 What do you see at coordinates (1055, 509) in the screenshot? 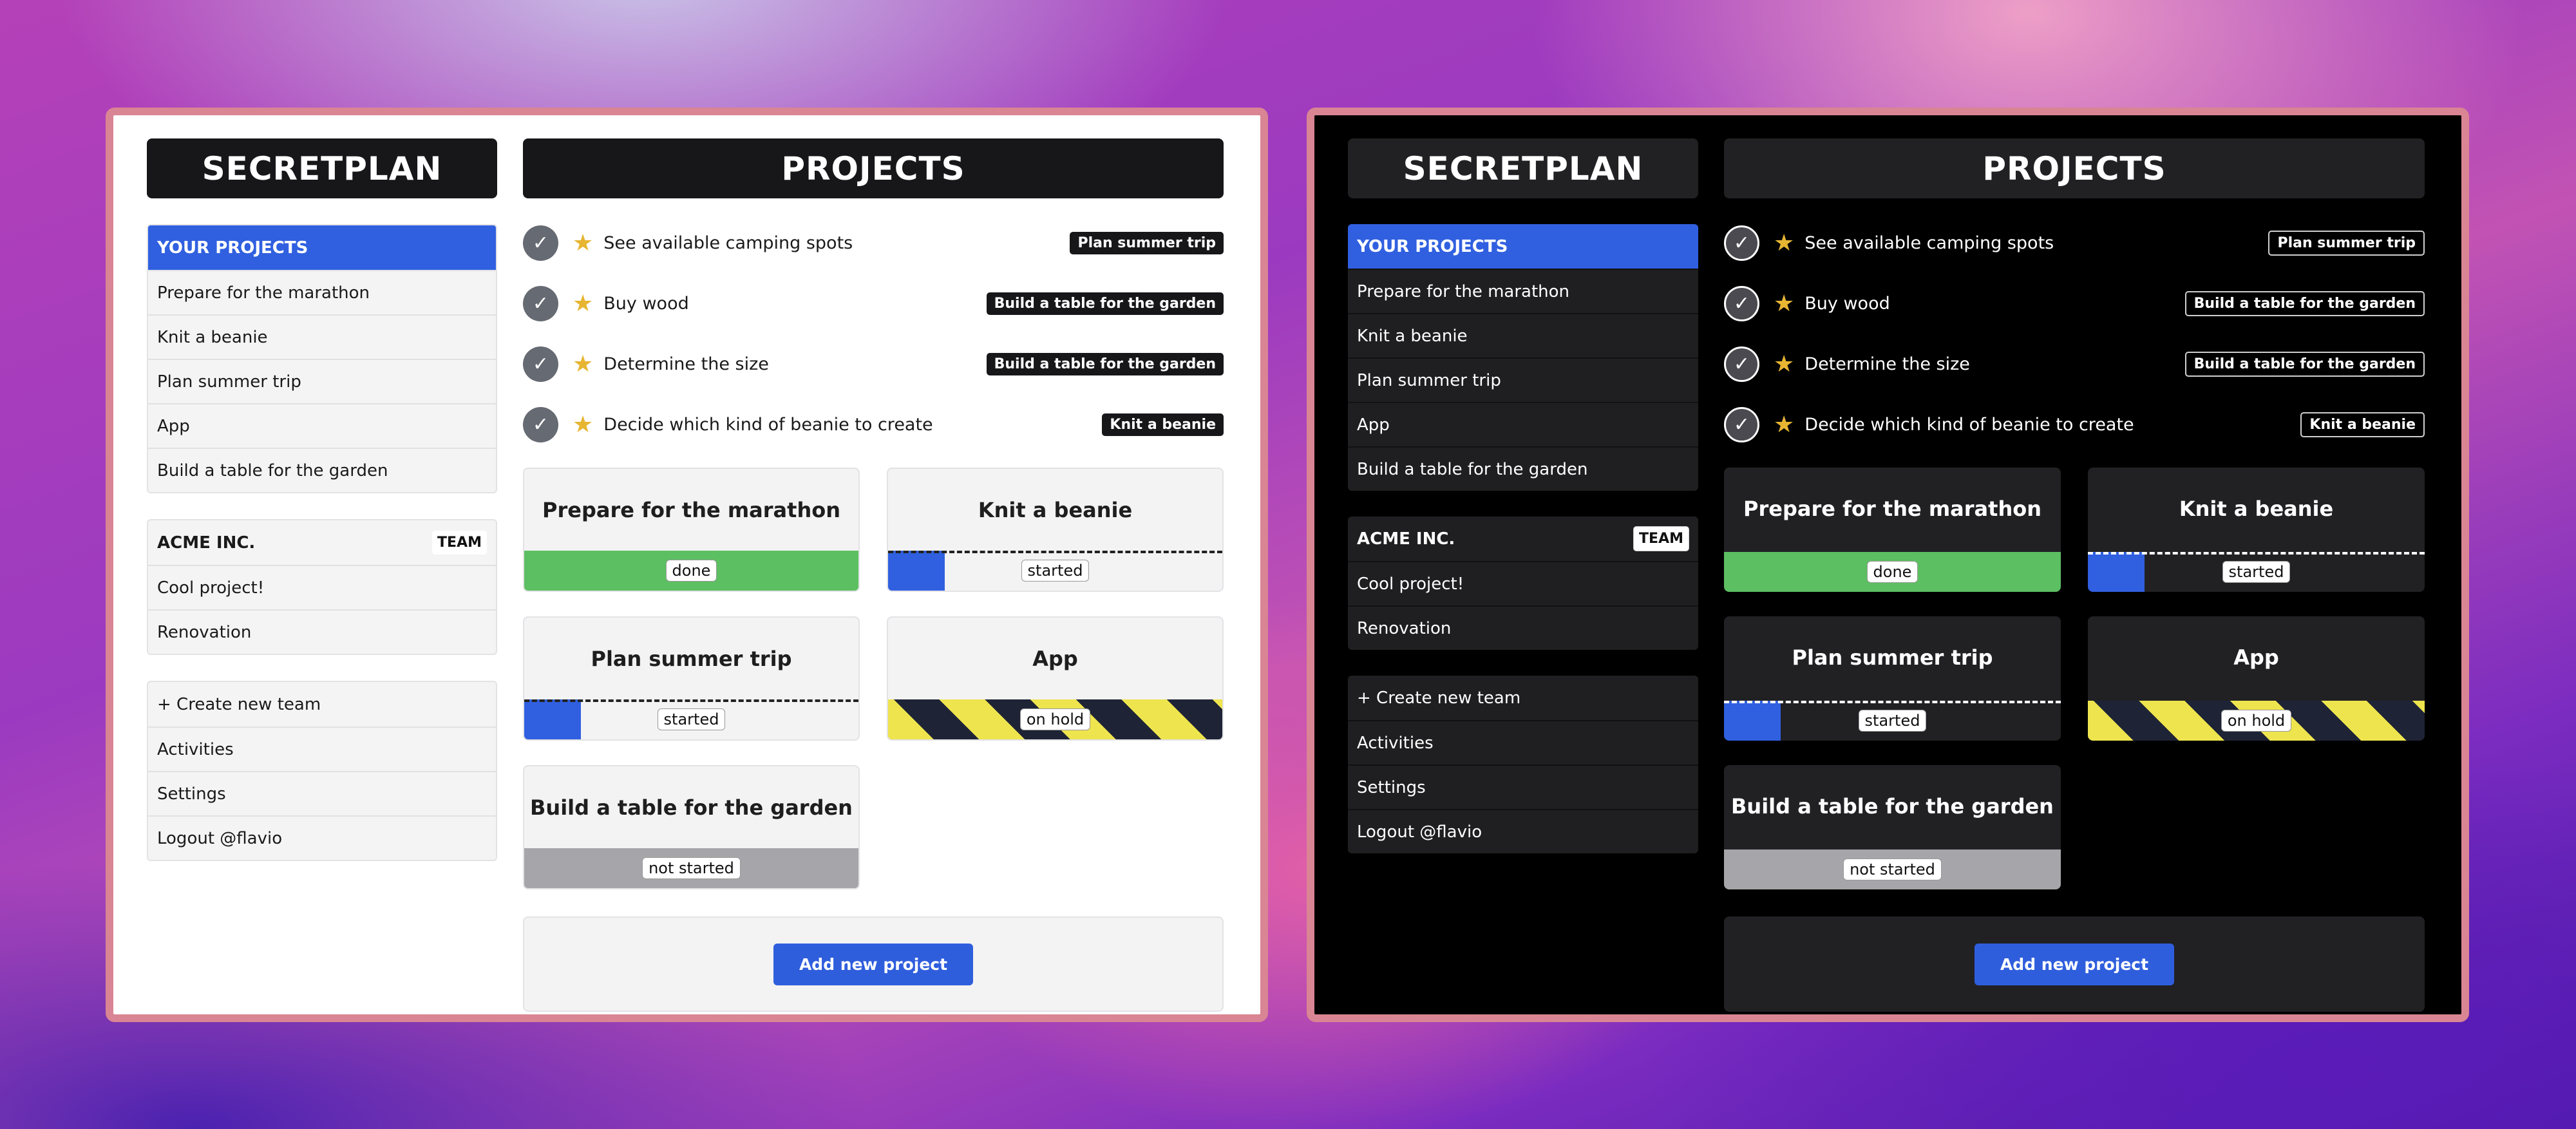
I see `project-card-title: Knit a beanie` at bounding box center [1055, 509].